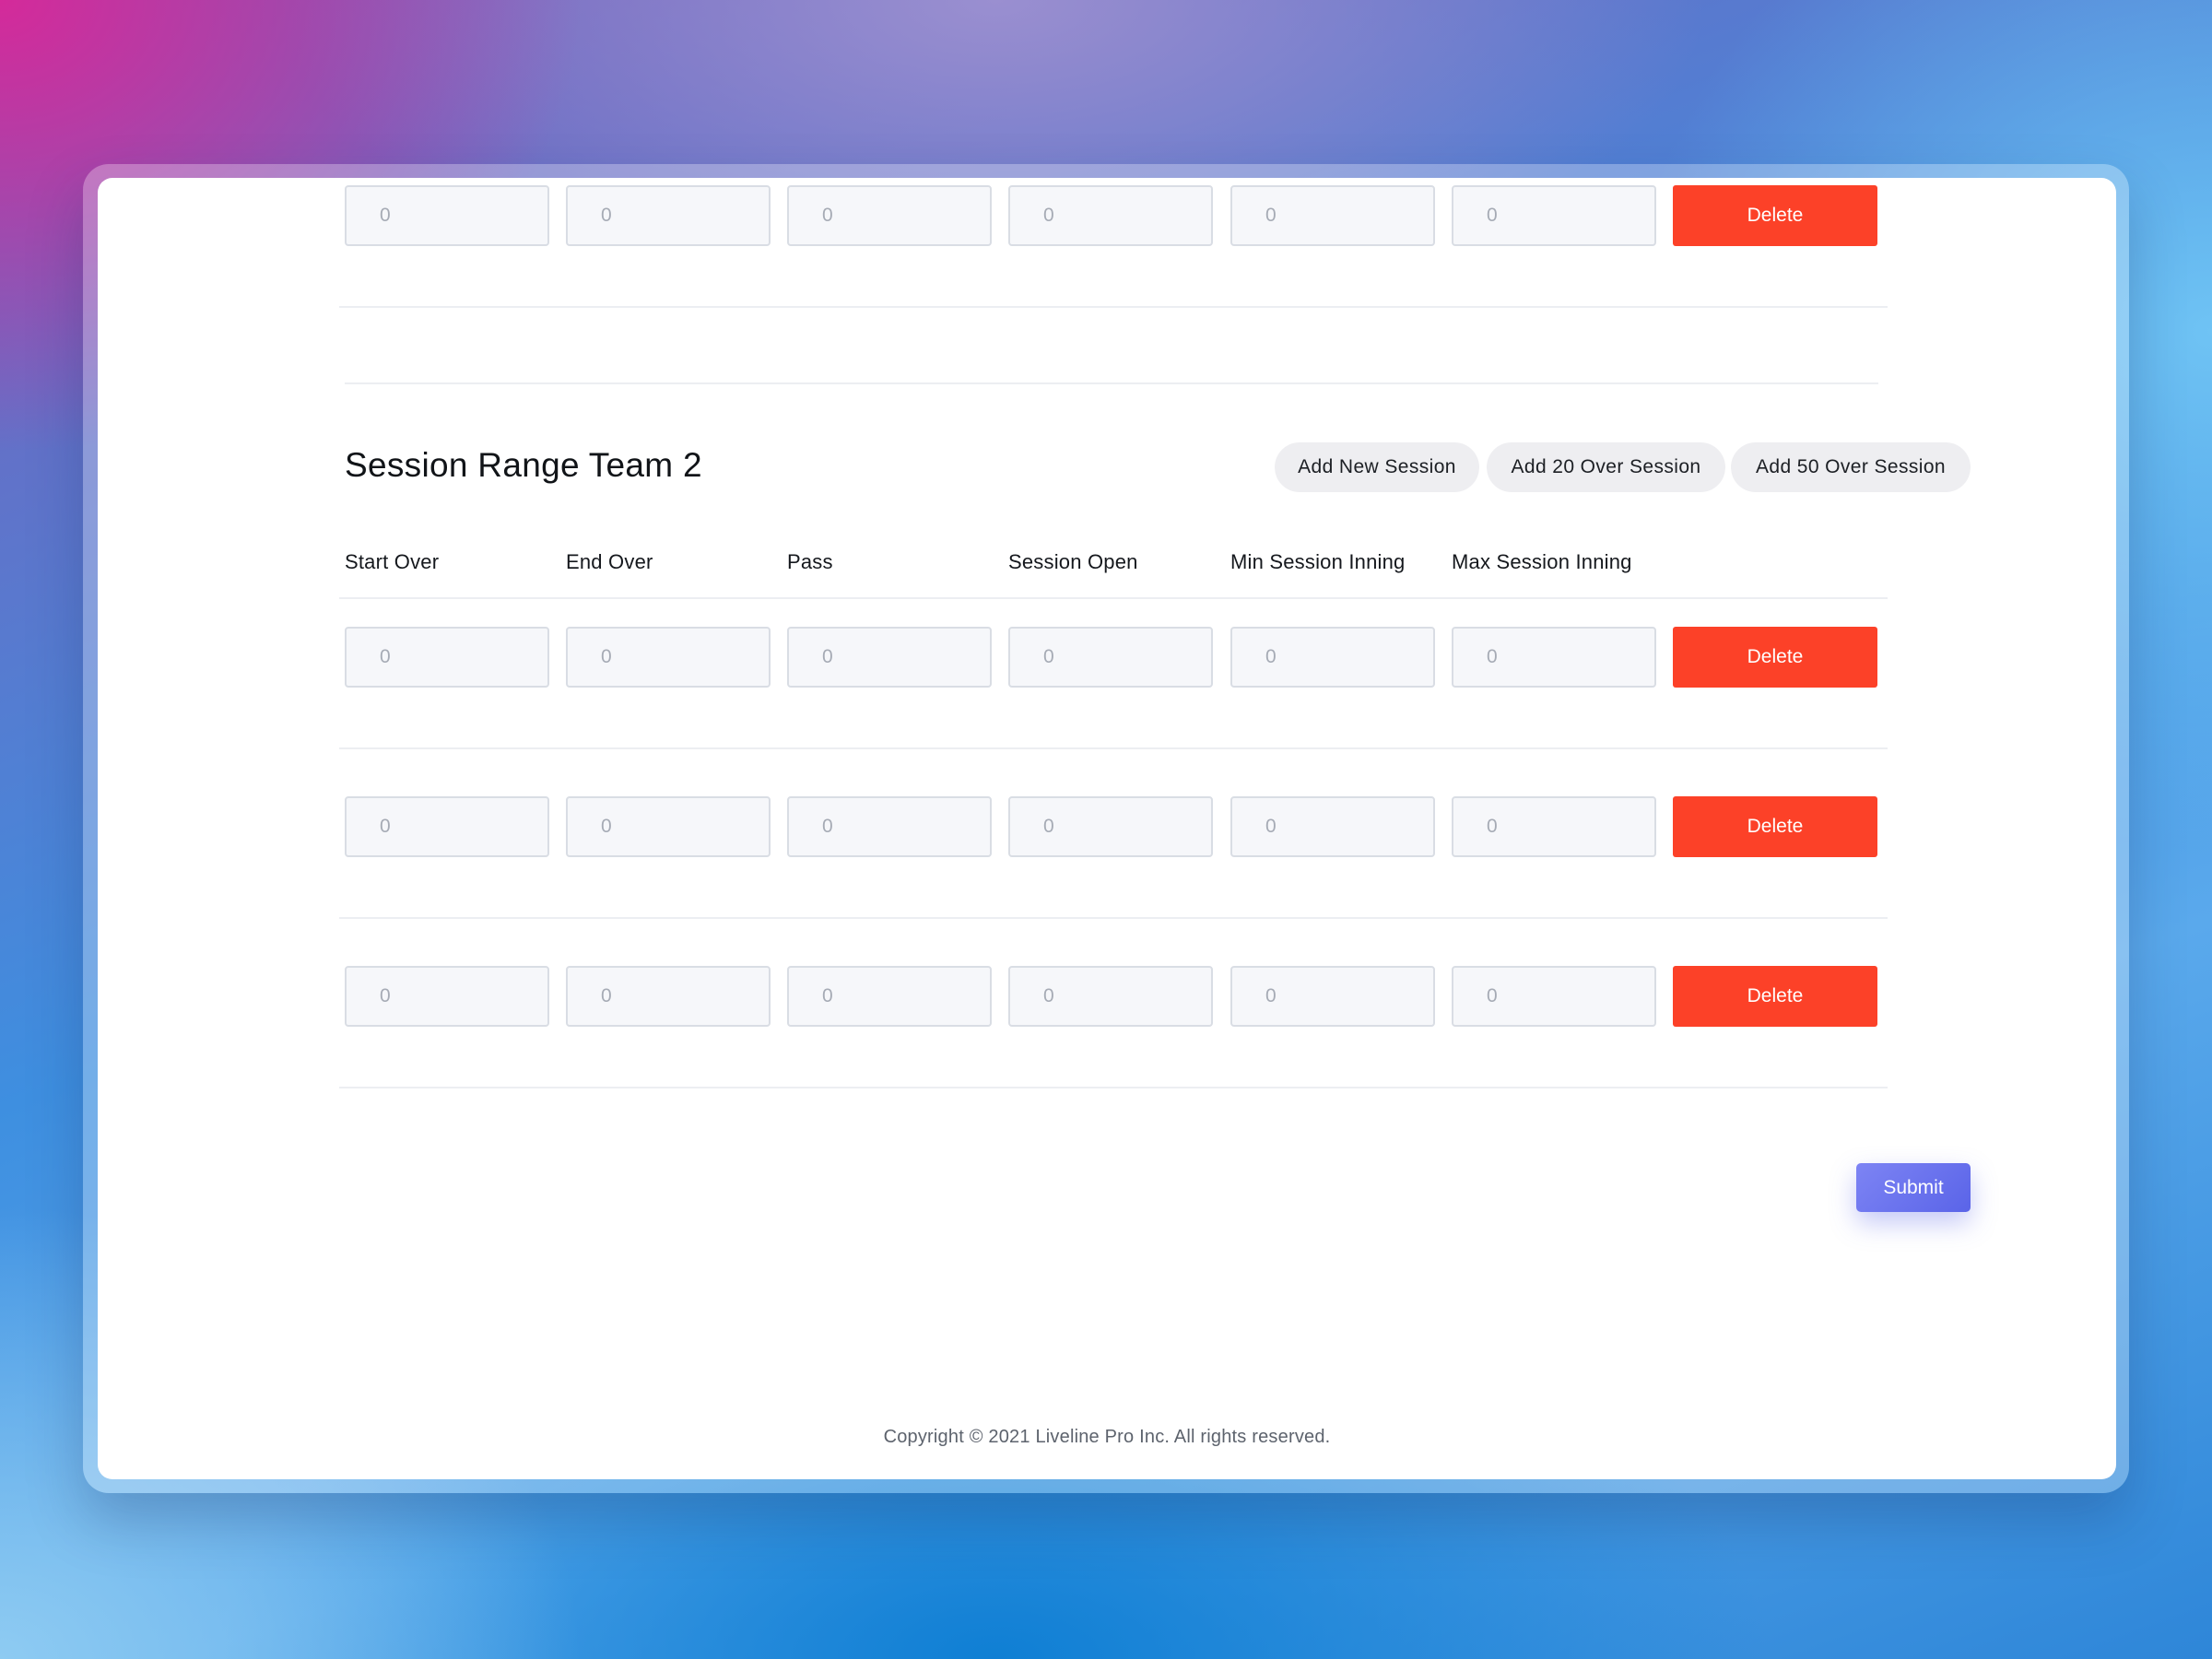 This screenshot has width=2212, height=1659. I want to click on add-20-over-session-button: Add 20 Over Session, so click(1606, 467).